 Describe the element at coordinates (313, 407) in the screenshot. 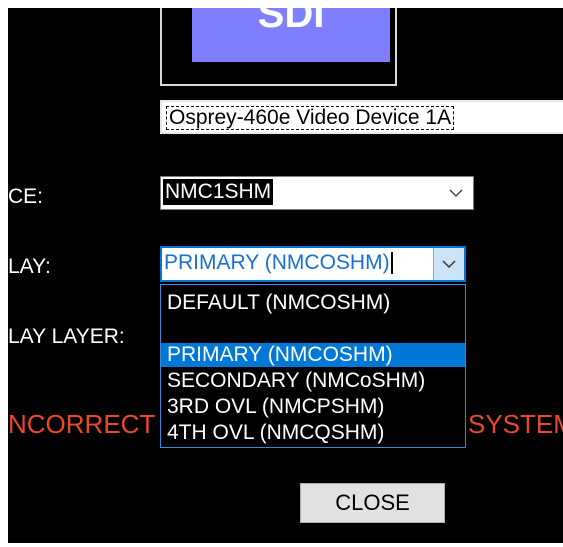

I see `dropdown-option: 3RD OVL (NMCPSHM)` at that location.